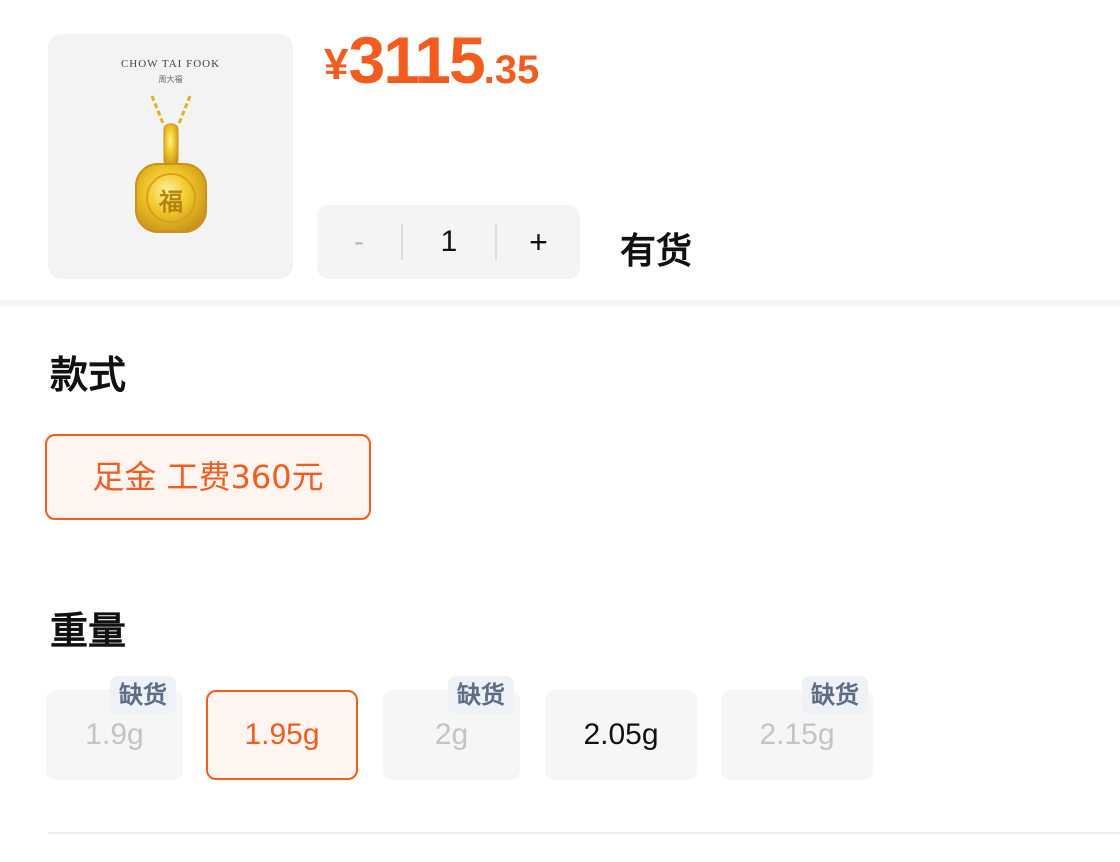 The height and width of the screenshot is (862, 1120). I want to click on pendant-character: 福, so click(171, 202).